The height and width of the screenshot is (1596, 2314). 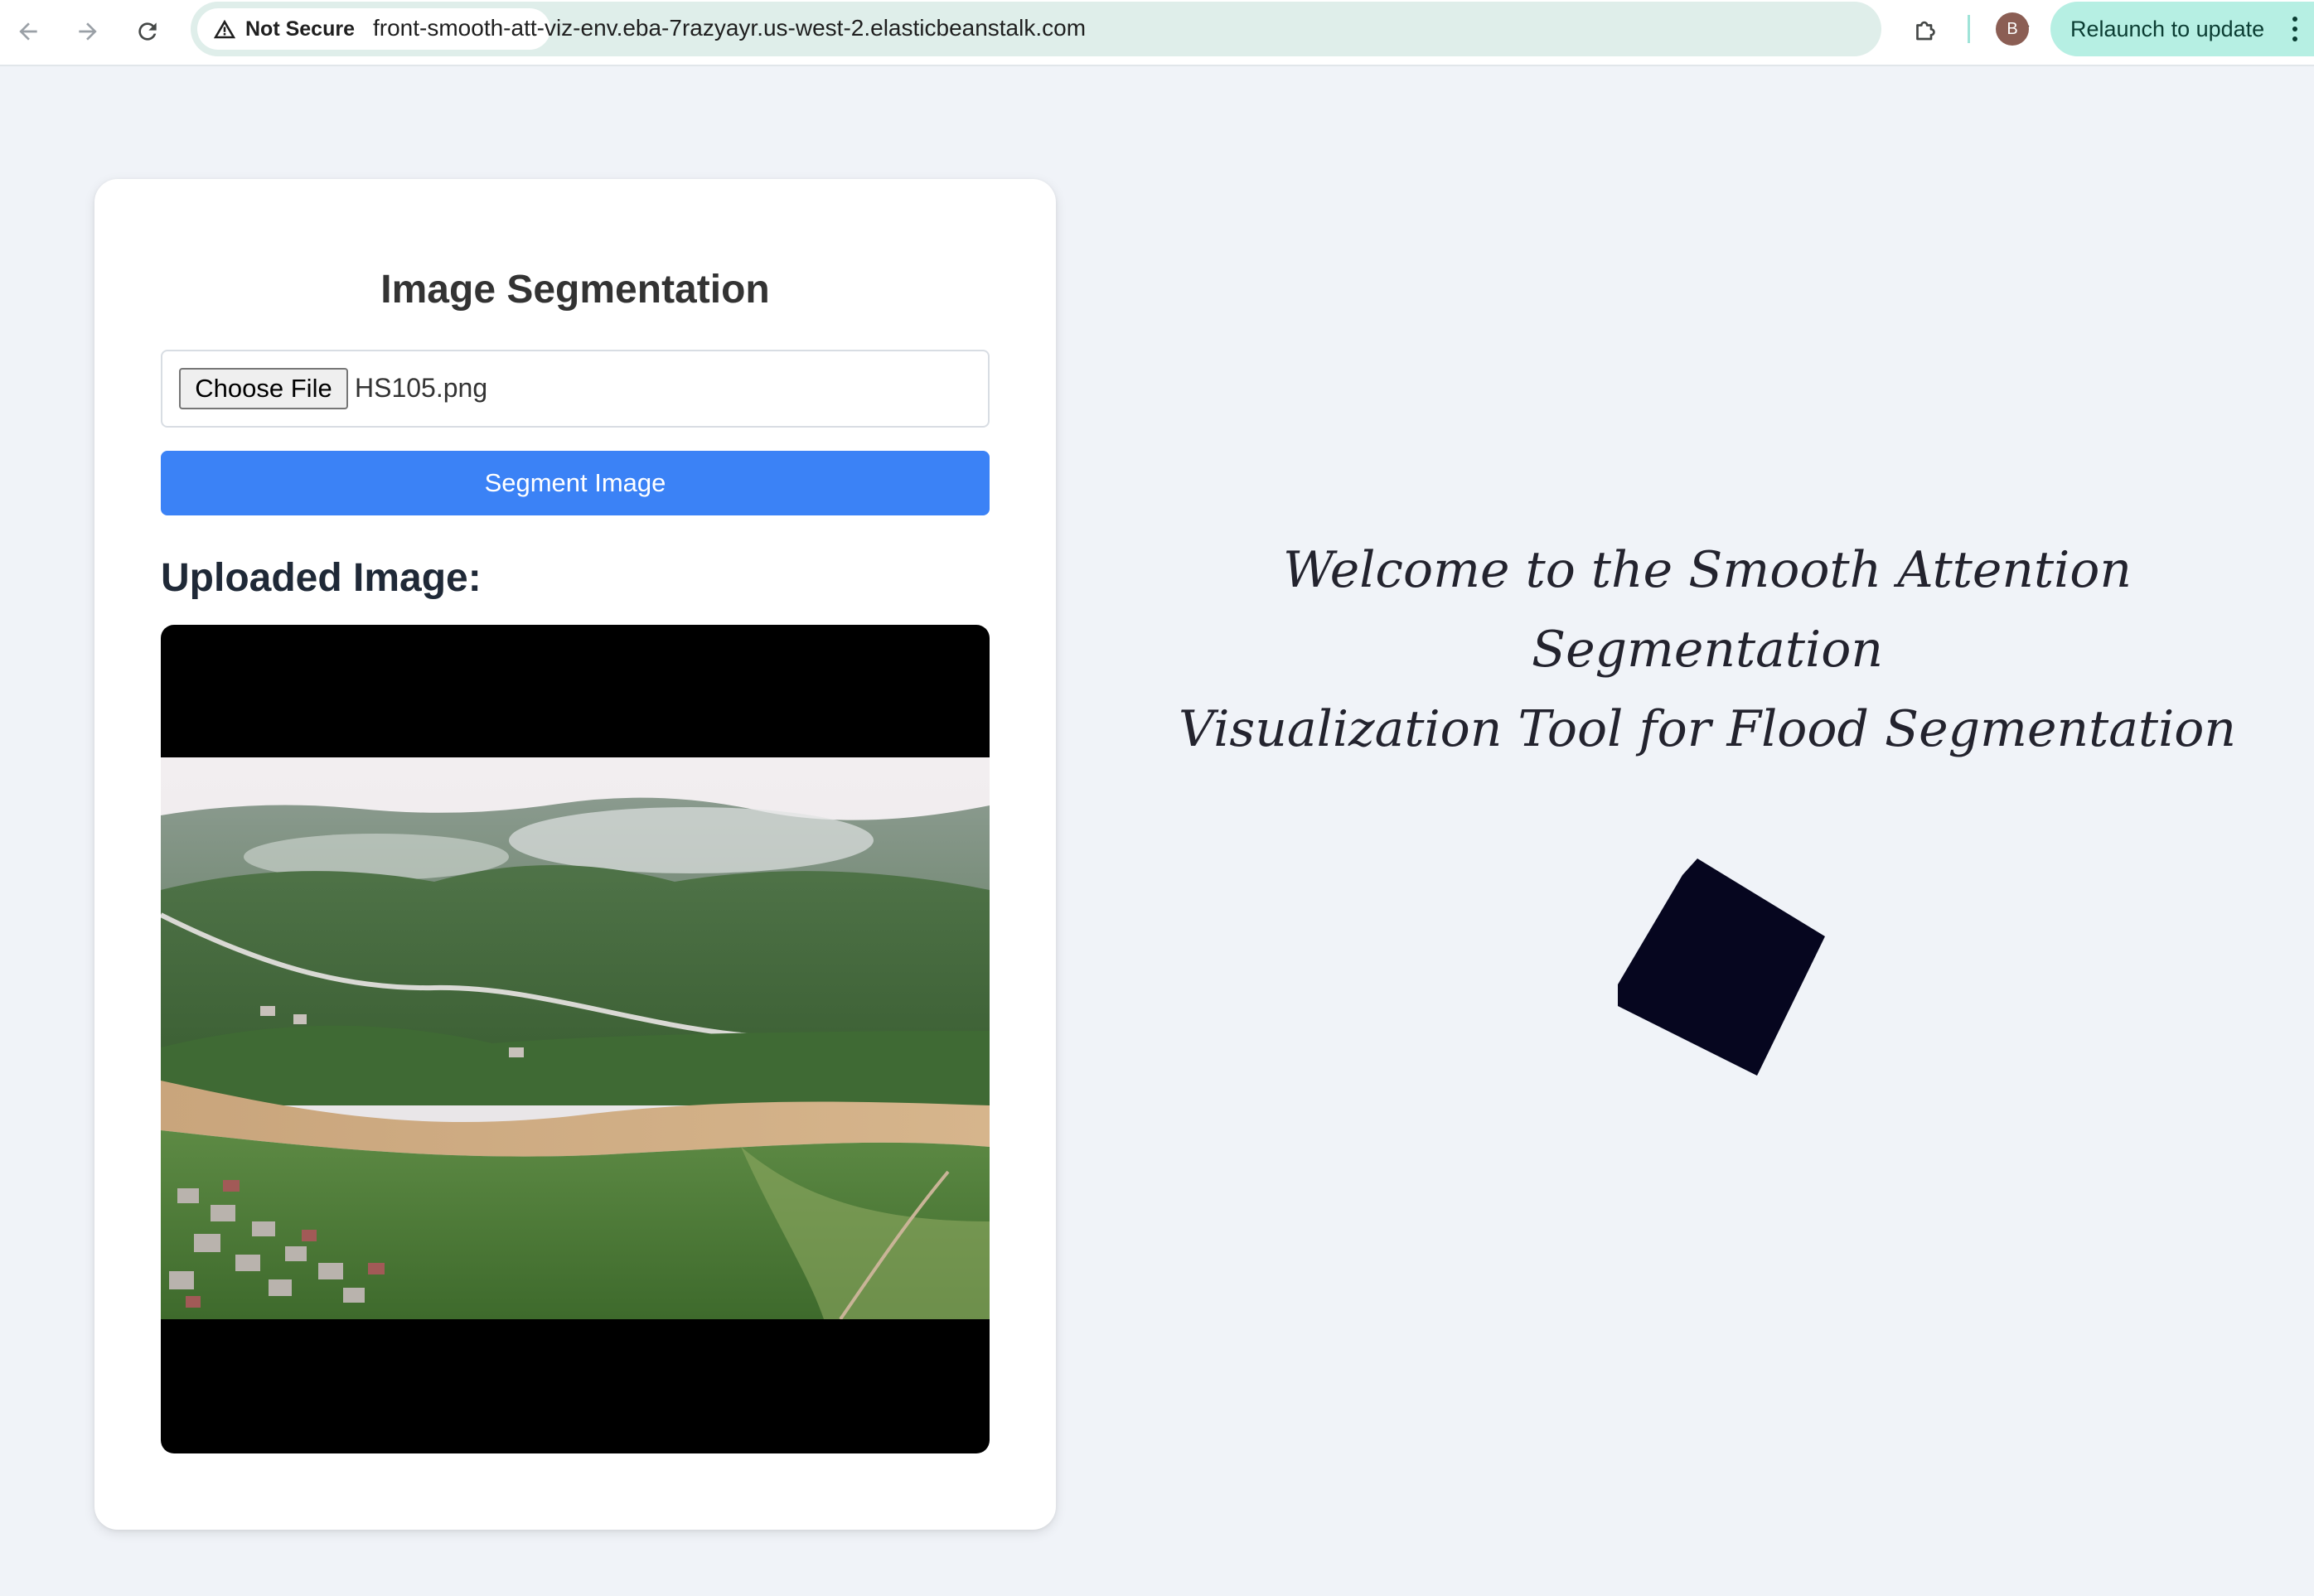 I want to click on selected-file-name: HS105.png, so click(x=421, y=388).